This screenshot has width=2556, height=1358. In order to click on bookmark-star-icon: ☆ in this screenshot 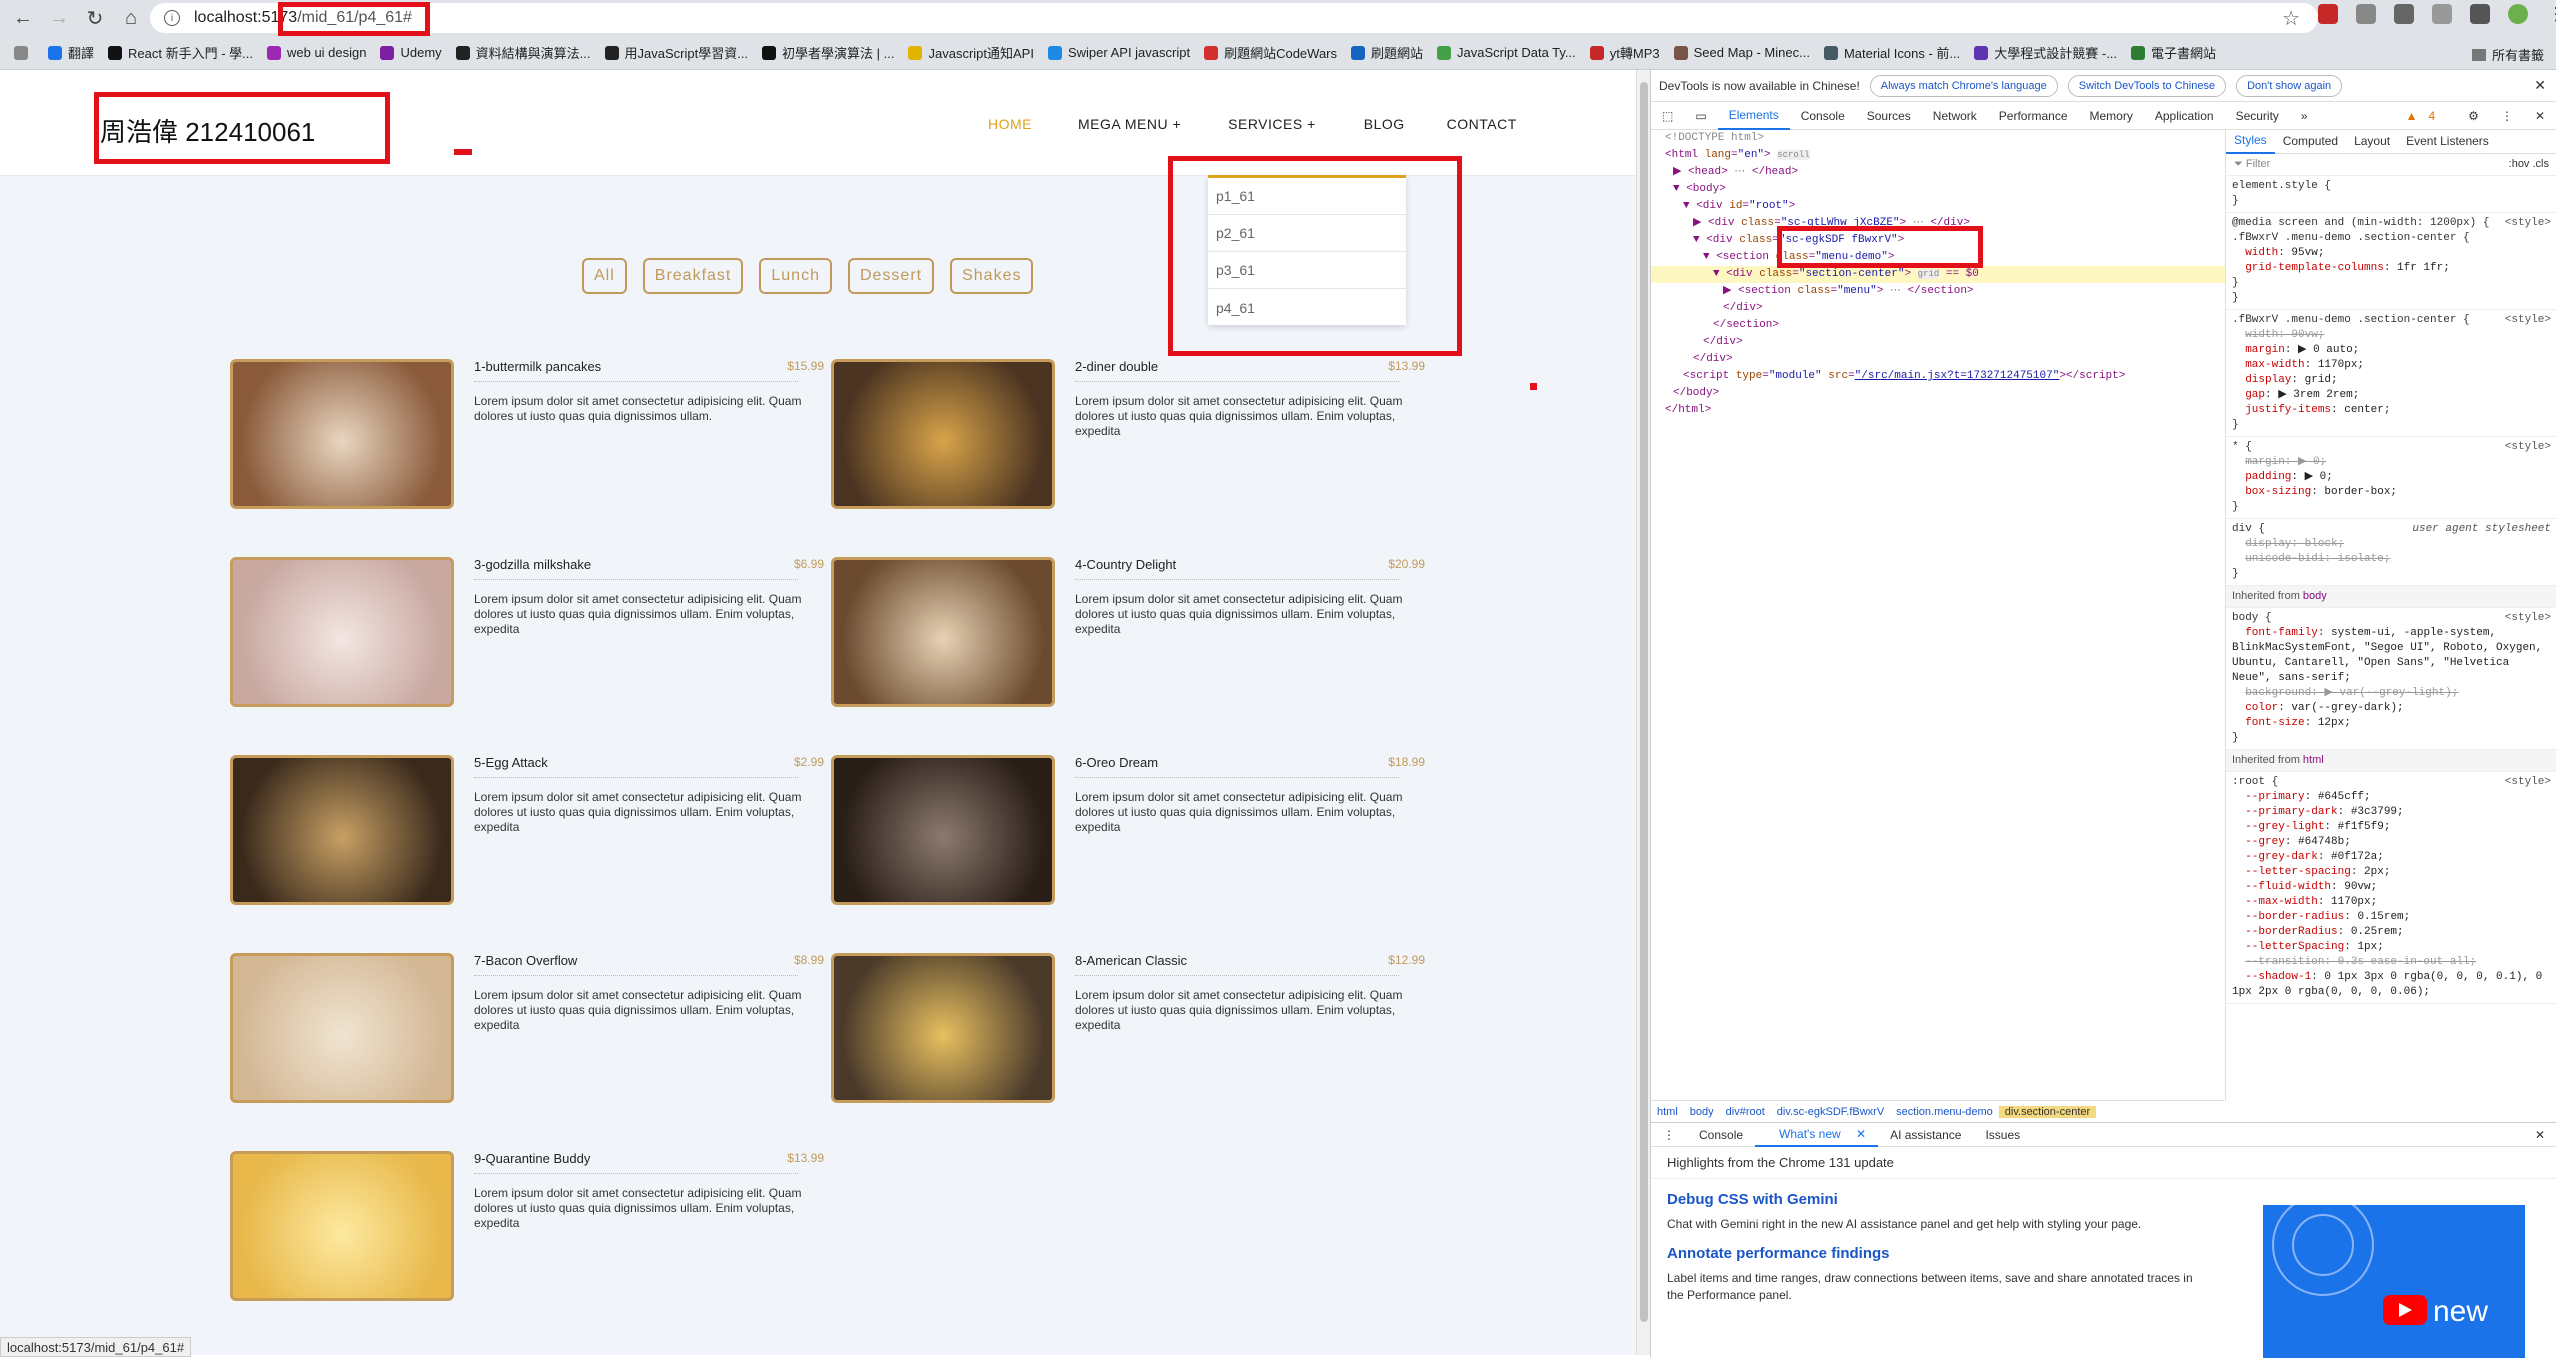, I will do `click(2291, 18)`.